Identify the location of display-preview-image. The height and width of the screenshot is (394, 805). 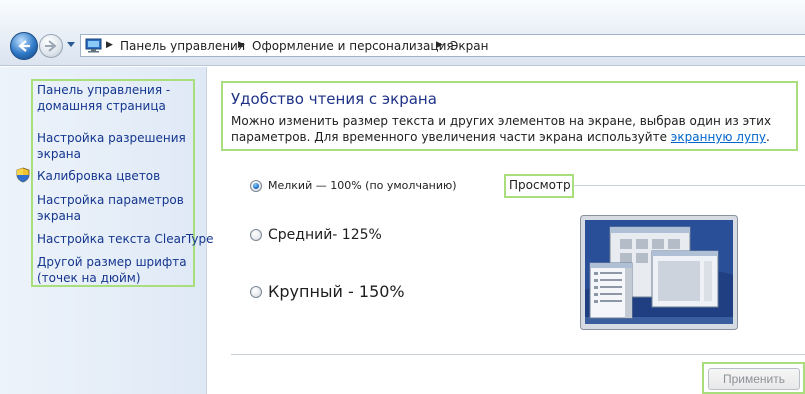
(659, 272).